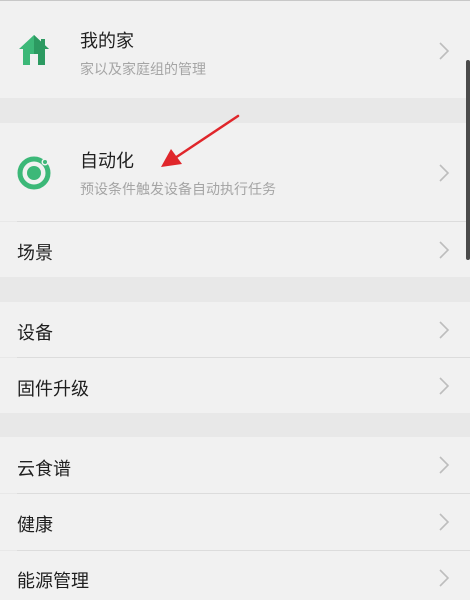  Describe the element at coordinates (35, 525) in the screenshot. I see `health-label: 健康` at that location.